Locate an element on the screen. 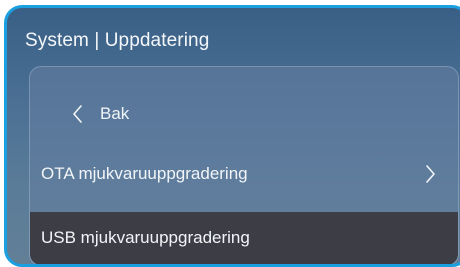  page-title: System | Uppdatering is located at coordinates (117, 40).